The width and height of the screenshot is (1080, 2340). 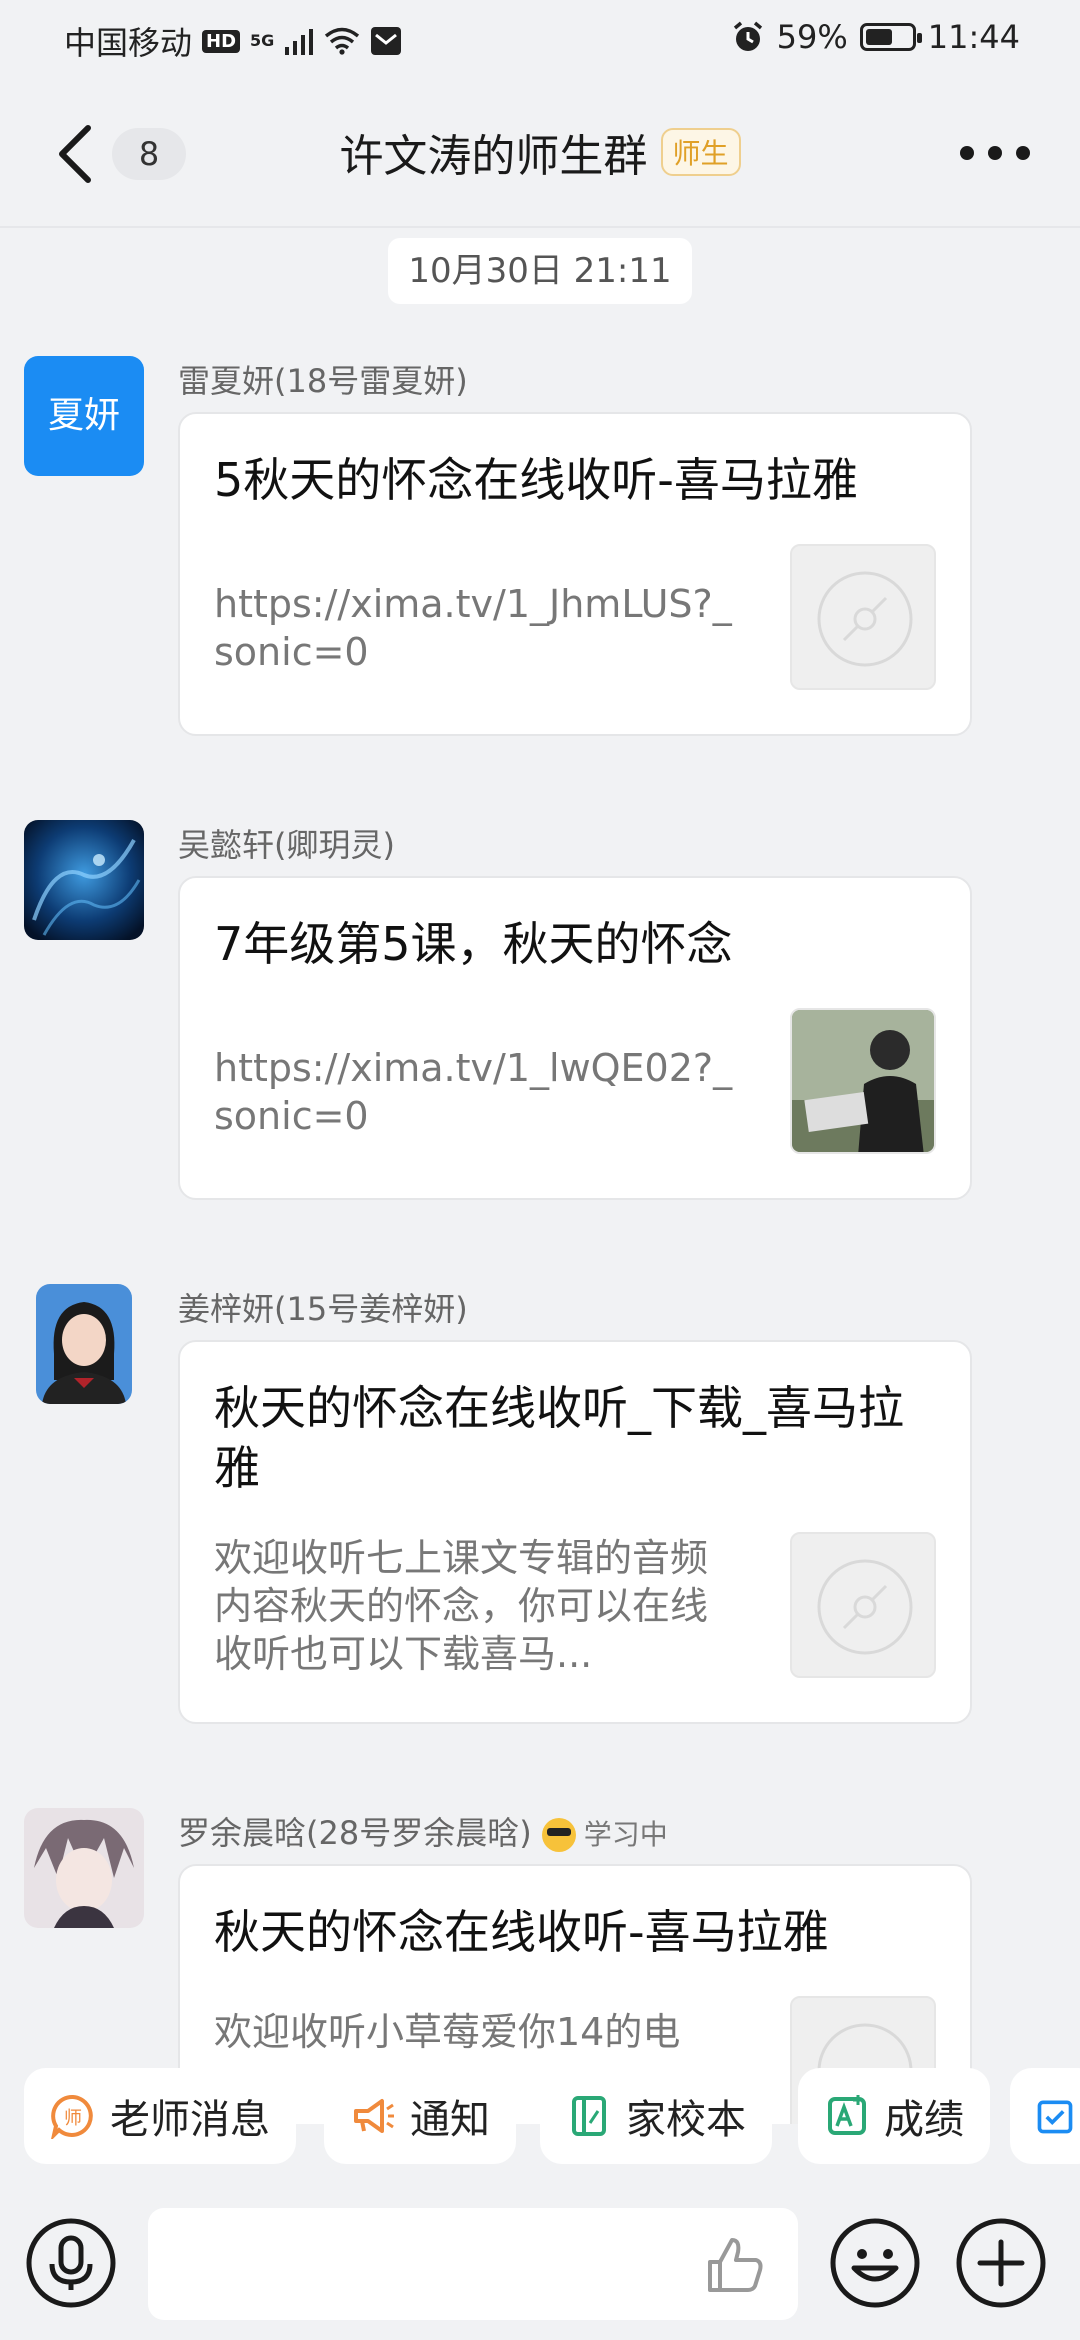 I want to click on quick-action-bar: 师 老师消息 通知 家校本 成绩, so click(x=540, y=2120).